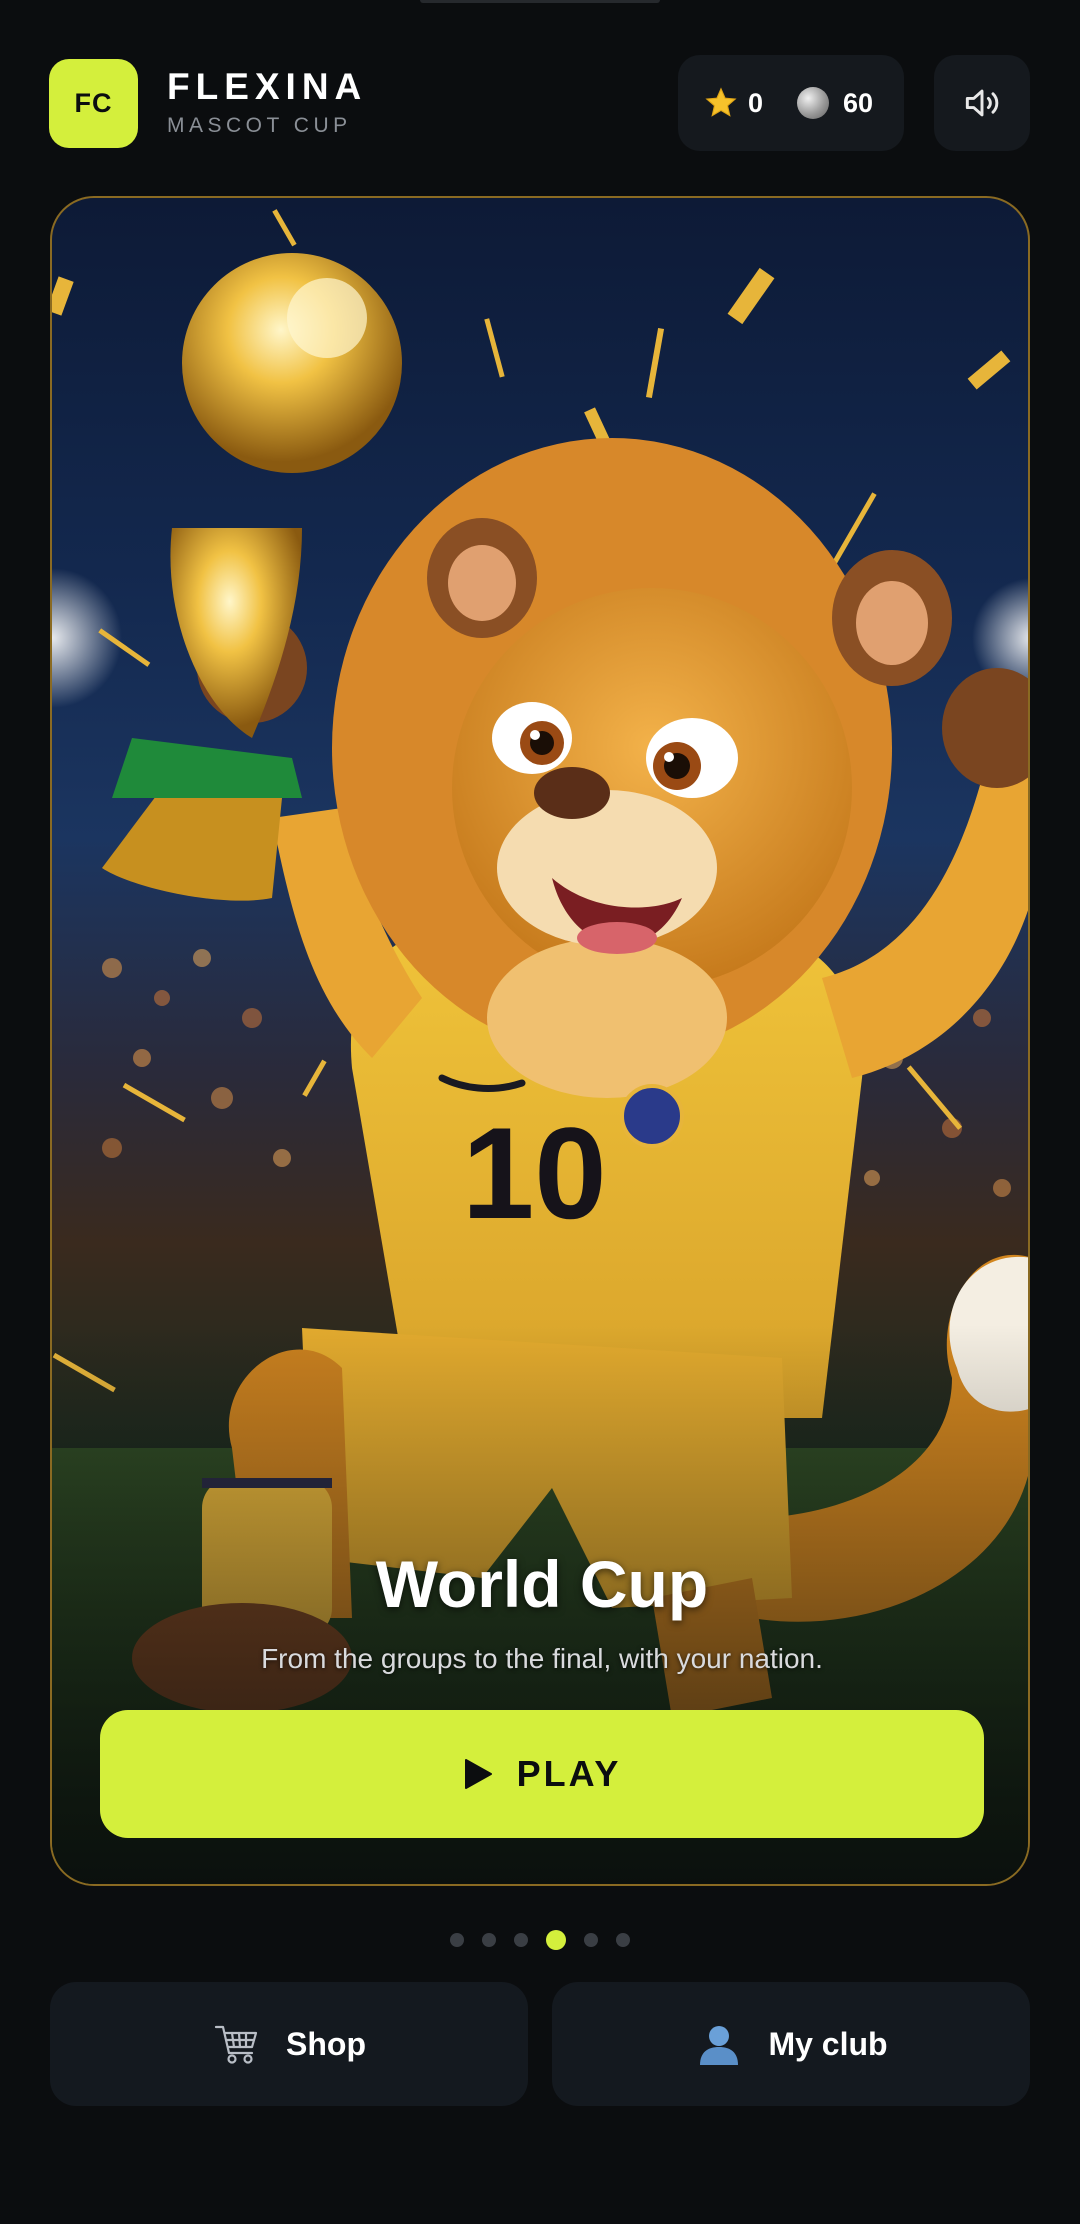 This screenshot has height=2224, width=1080. Describe the element at coordinates (259, 125) in the screenshot. I see `brand-subtitle: MASCOT CUP` at that location.